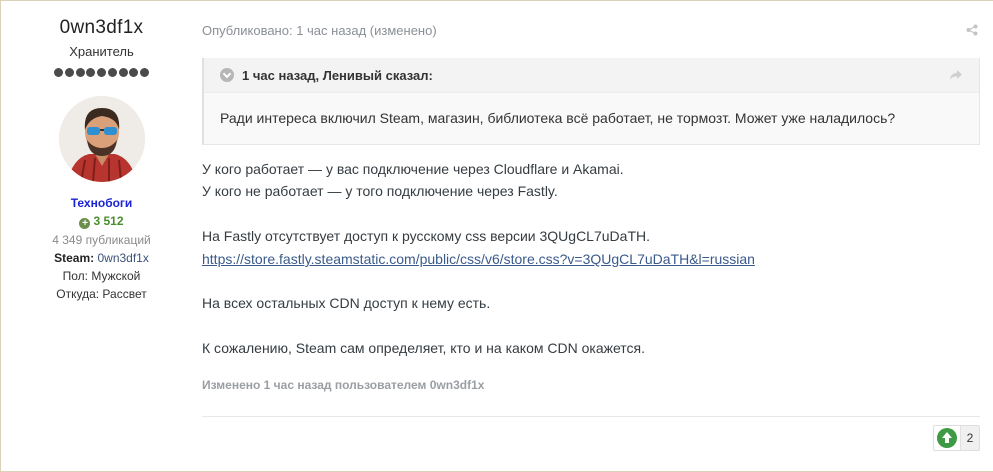  I want to click on author-reputation: +3 512, so click(101, 221).